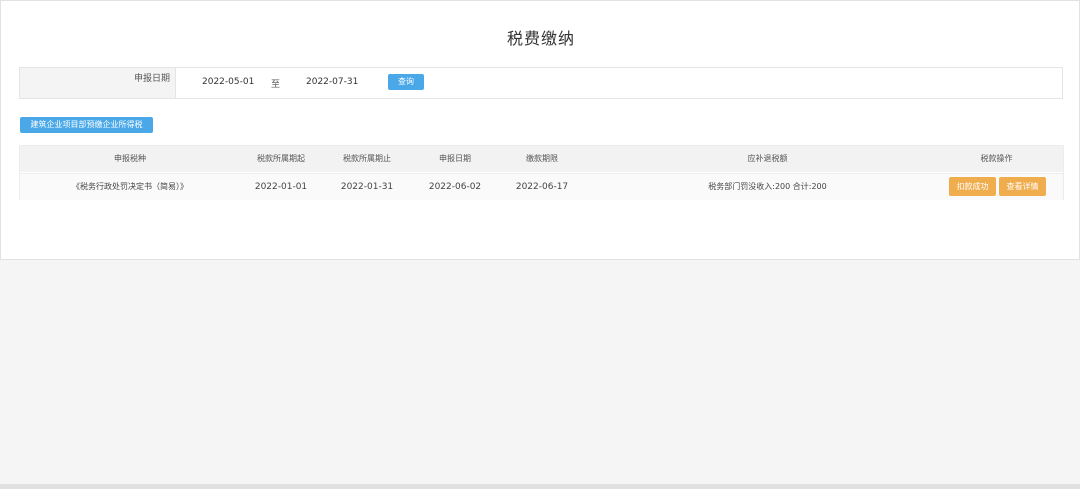 The image size is (1080, 489). Describe the element at coordinates (406, 82) in the screenshot. I see `query-button: 查询` at that location.